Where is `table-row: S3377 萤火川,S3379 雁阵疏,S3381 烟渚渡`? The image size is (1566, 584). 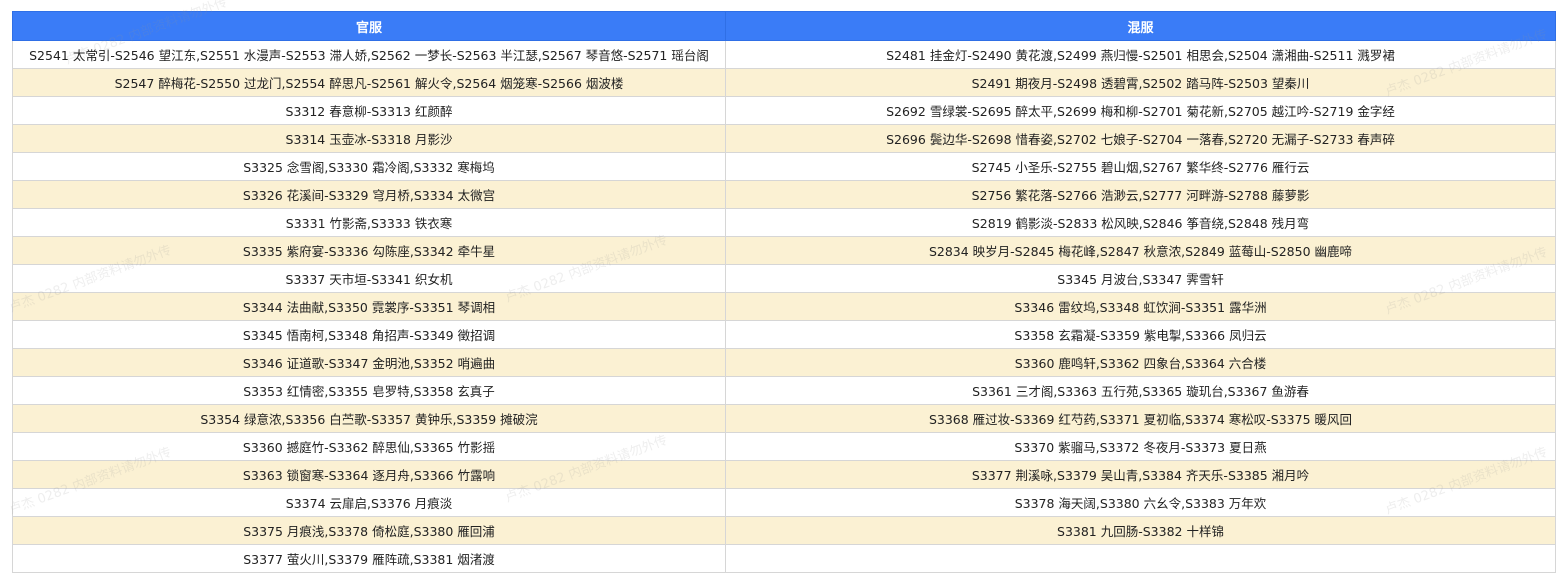
table-row: S3377 萤火川,S3379 雁阵疏,S3381 烟渚渡 is located at coordinates (784, 558).